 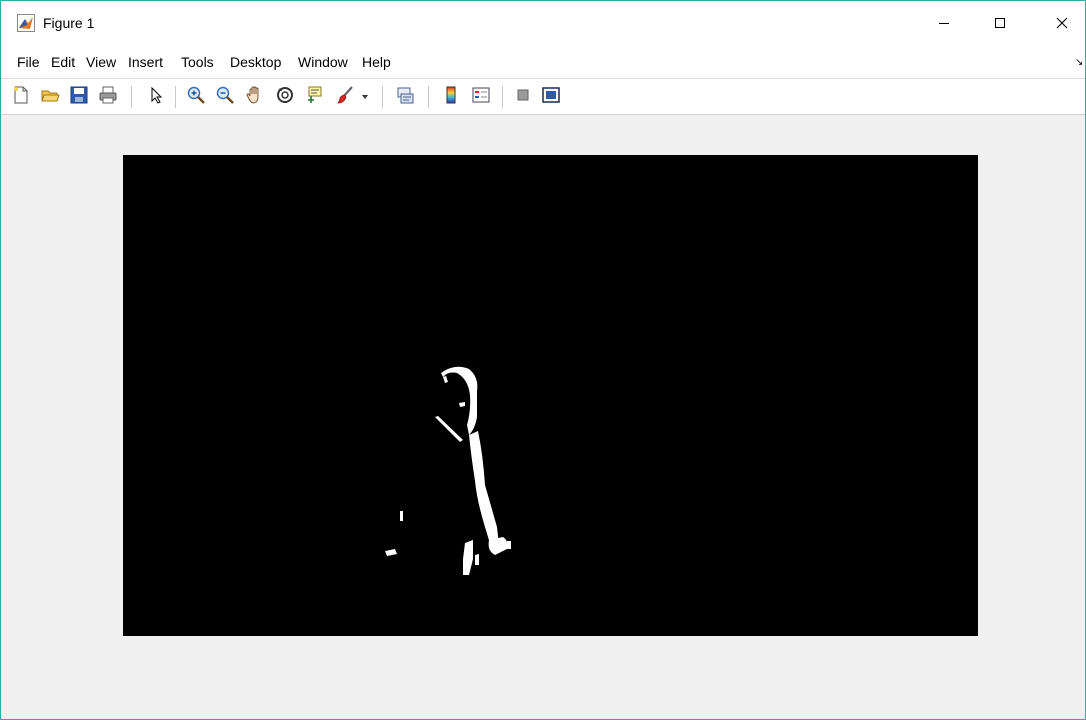 I want to click on link-plot-button, so click(x=405, y=97).